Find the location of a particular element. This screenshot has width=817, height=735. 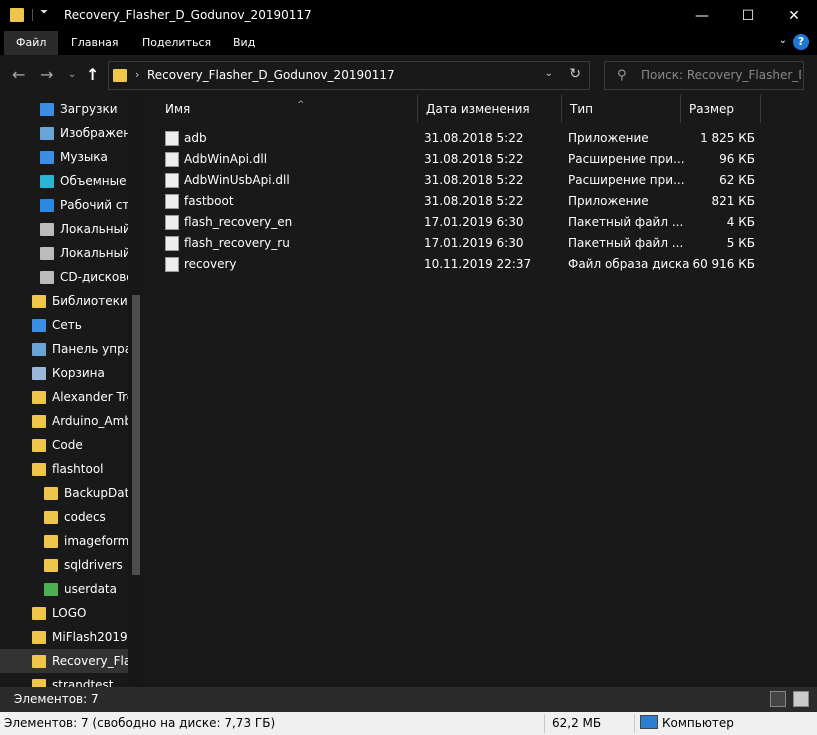

chevron-right-icon: › is located at coordinates (137, 74).